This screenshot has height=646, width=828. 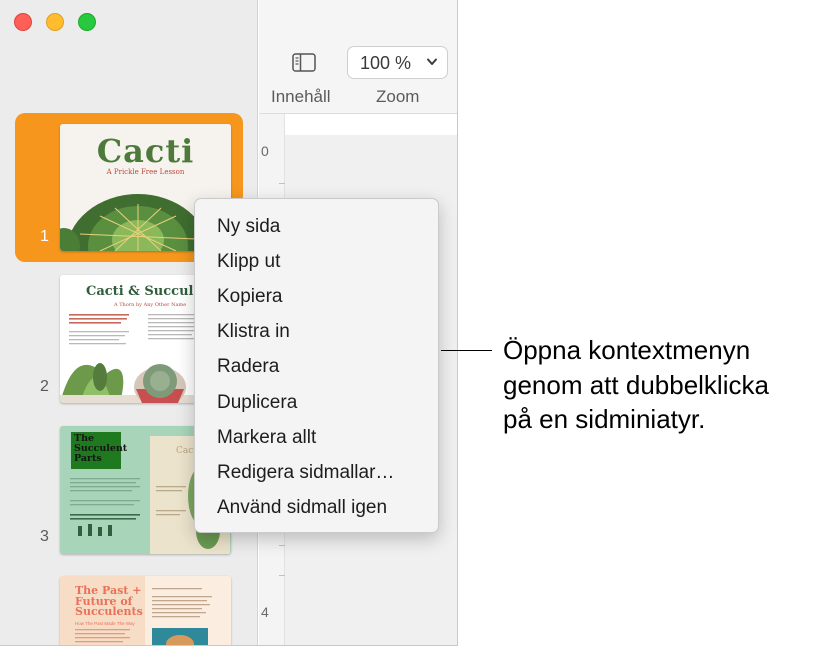 I want to click on page-number: 2, so click(x=44, y=386).